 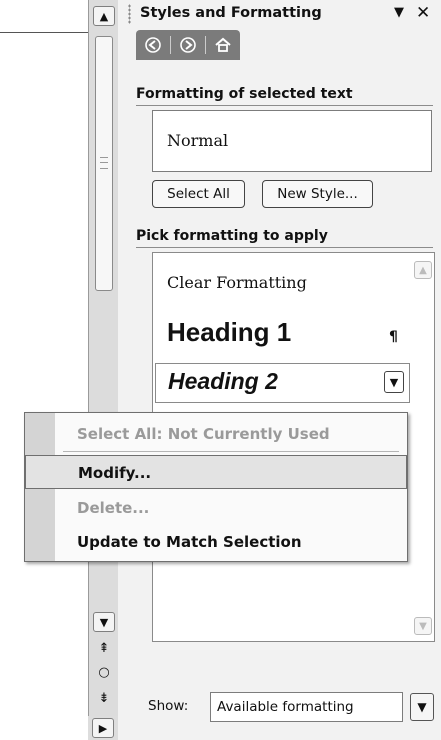 What do you see at coordinates (399, 12) in the screenshot?
I see `pane-menu-dropdown: ▼` at bounding box center [399, 12].